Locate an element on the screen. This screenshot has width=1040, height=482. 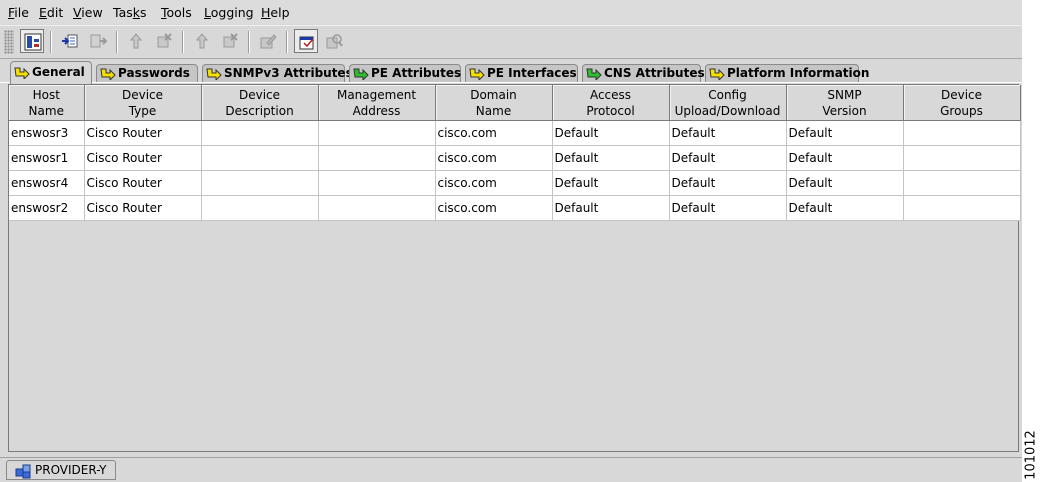
column-header: Device Groups is located at coordinates (962, 103).